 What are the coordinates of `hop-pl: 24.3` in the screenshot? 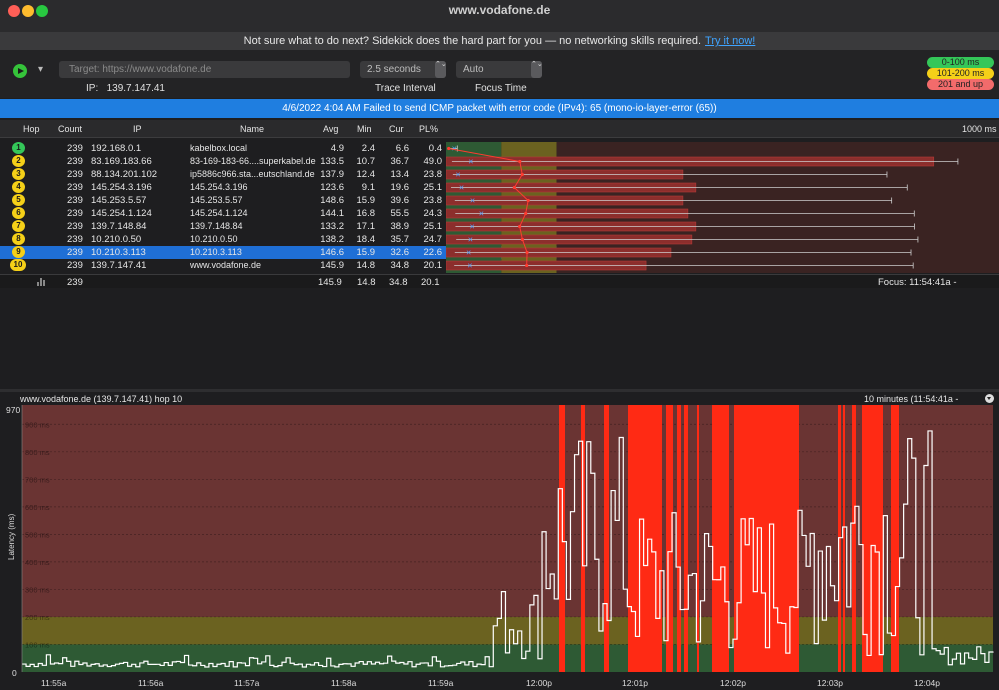 It's located at (433, 213).